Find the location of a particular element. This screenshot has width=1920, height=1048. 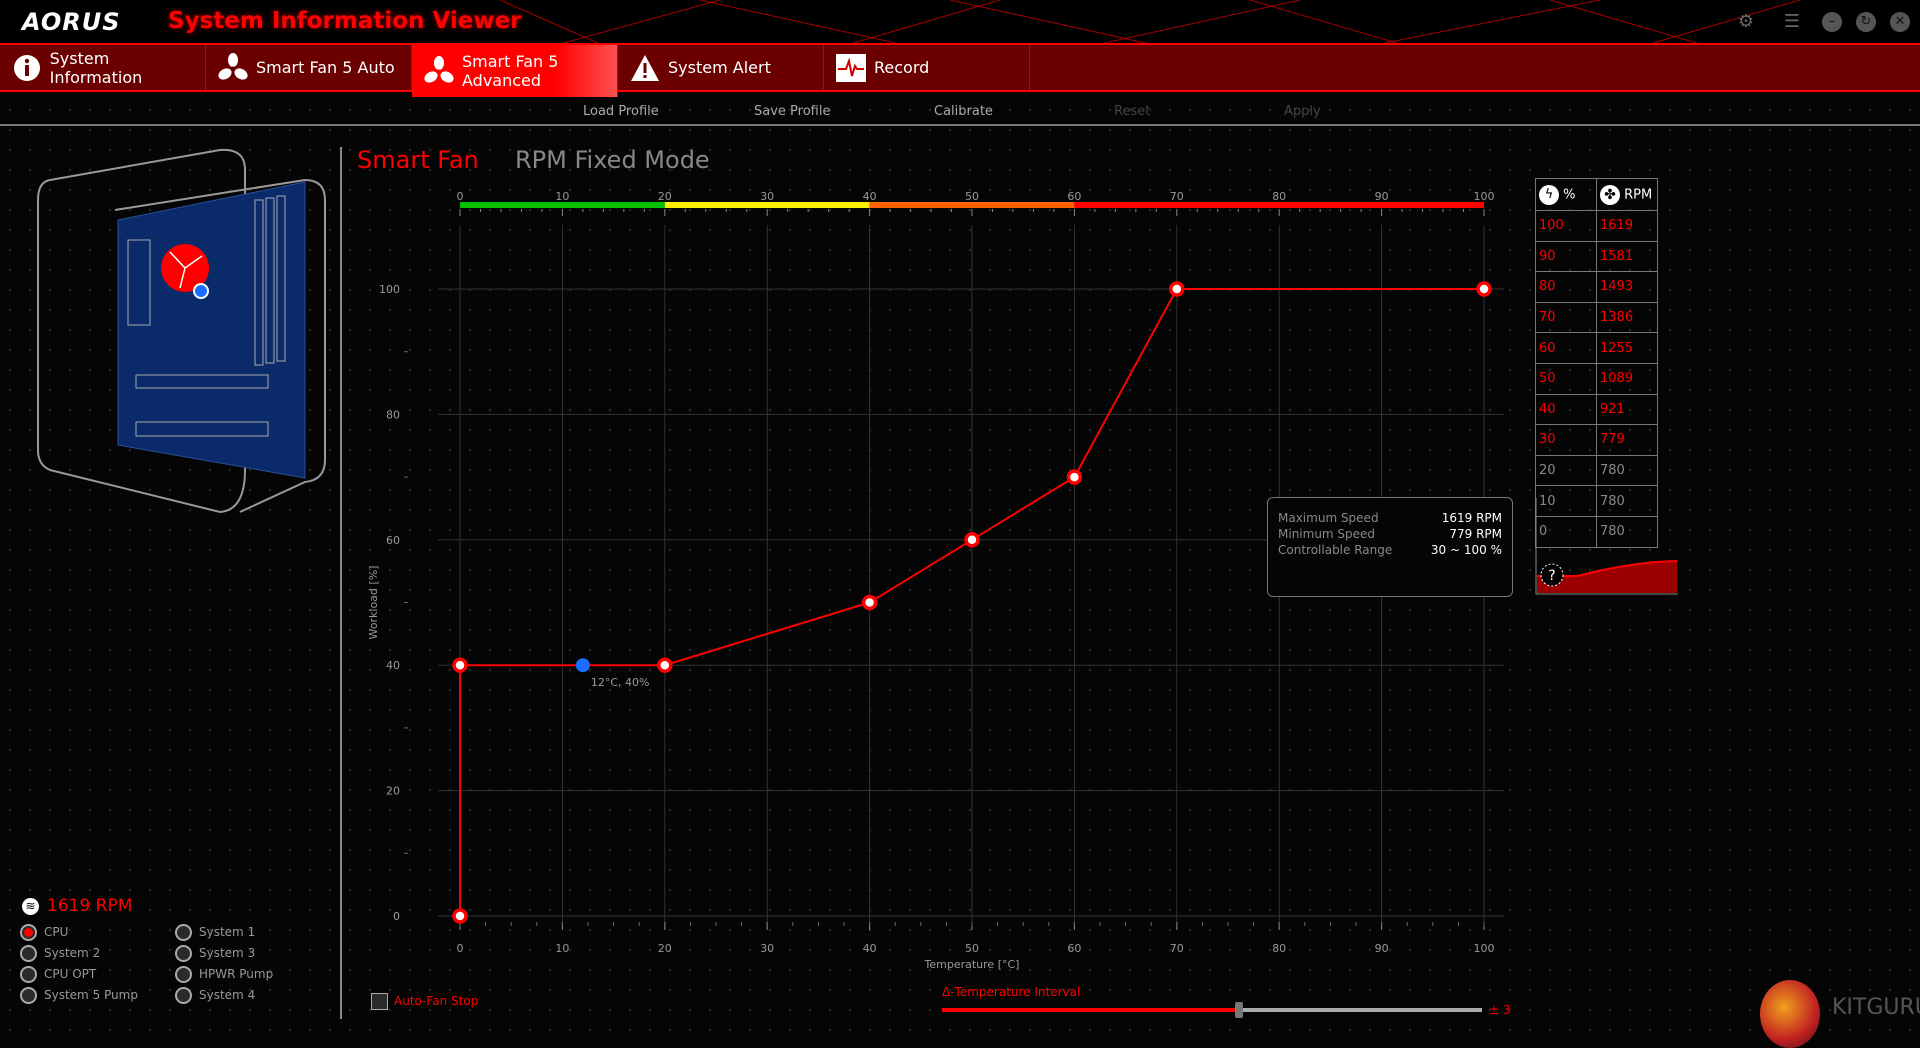

percent-cell: 80 is located at coordinates (1566, 287).